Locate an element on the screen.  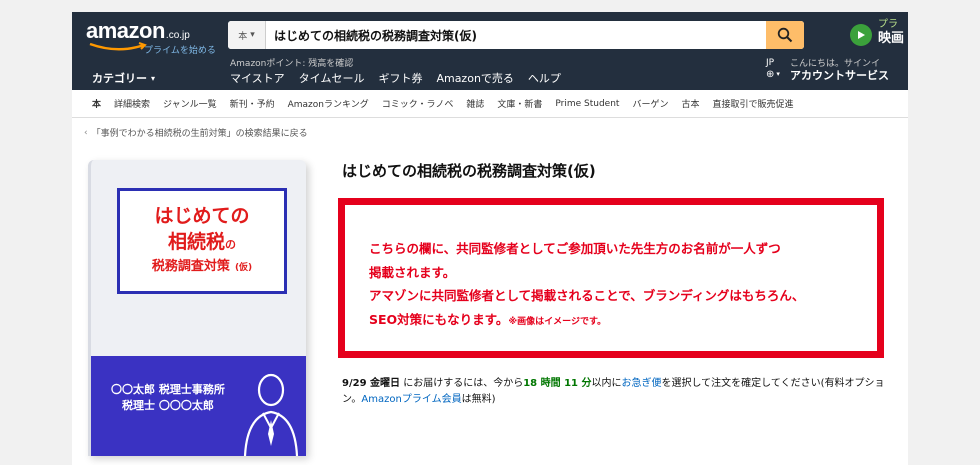
cover-title-box: はじめての 相続税の 税務調査対策 (仮) is located at coordinates (202, 241).